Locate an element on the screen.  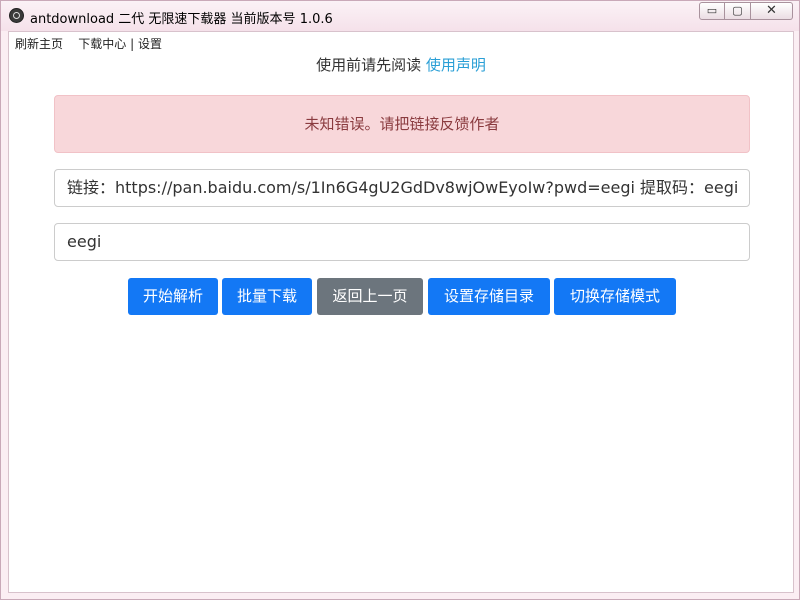
switch-storage-mode-button: 切换存储模式 is located at coordinates (615, 296).